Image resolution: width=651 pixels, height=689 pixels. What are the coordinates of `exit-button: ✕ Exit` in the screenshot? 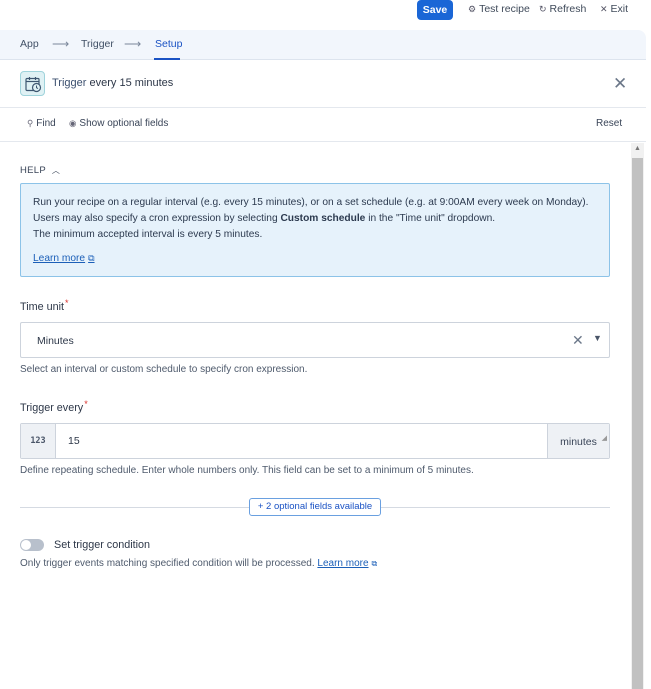 It's located at (614, 9).